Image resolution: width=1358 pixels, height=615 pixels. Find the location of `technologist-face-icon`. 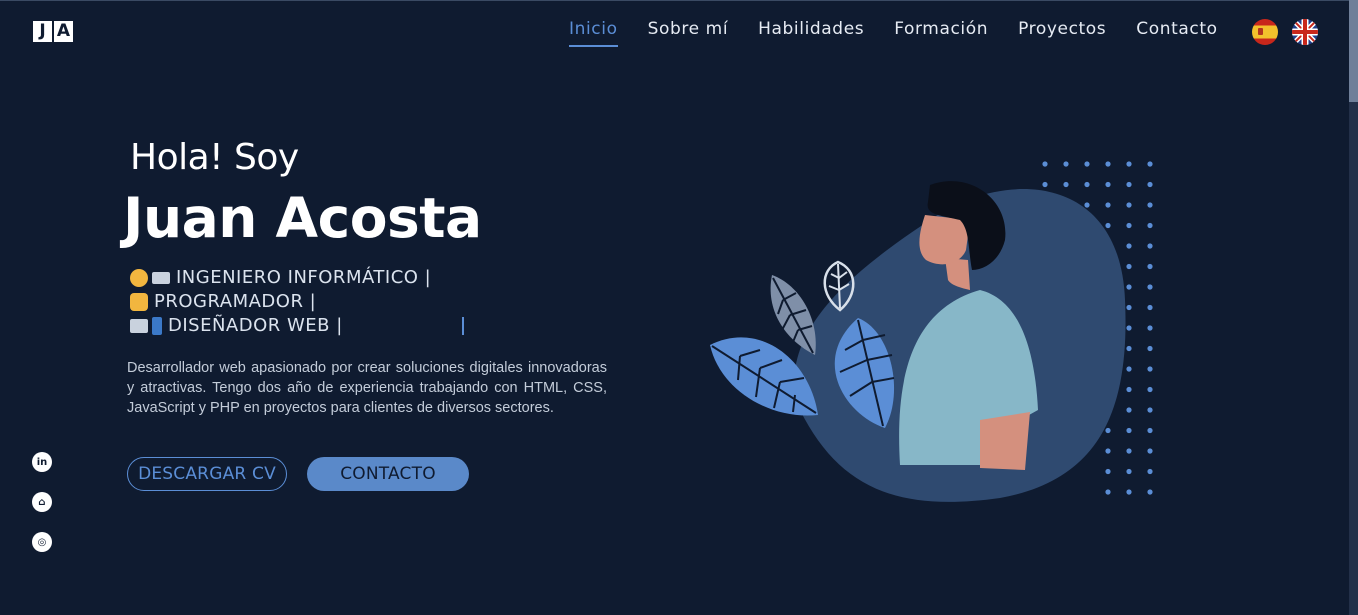

technologist-face-icon is located at coordinates (139, 278).